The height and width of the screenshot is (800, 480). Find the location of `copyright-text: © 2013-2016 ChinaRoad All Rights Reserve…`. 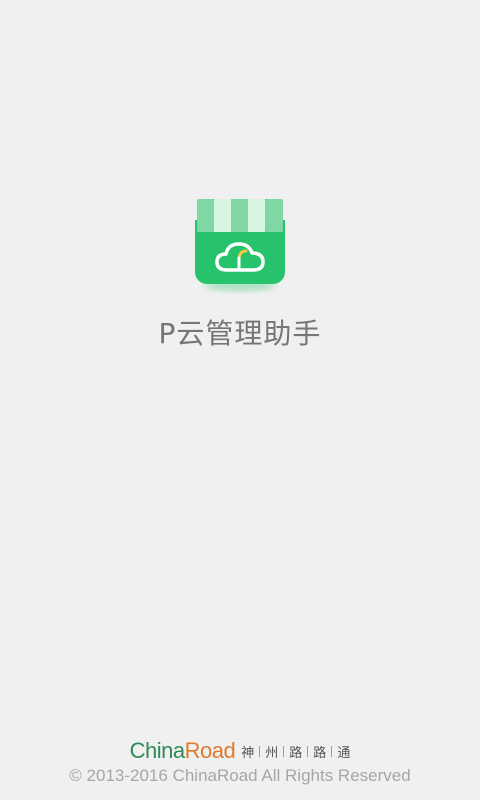

copyright-text: © 2013-2016 ChinaRoad All Rights Reserve… is located at coordinates (240, 775).